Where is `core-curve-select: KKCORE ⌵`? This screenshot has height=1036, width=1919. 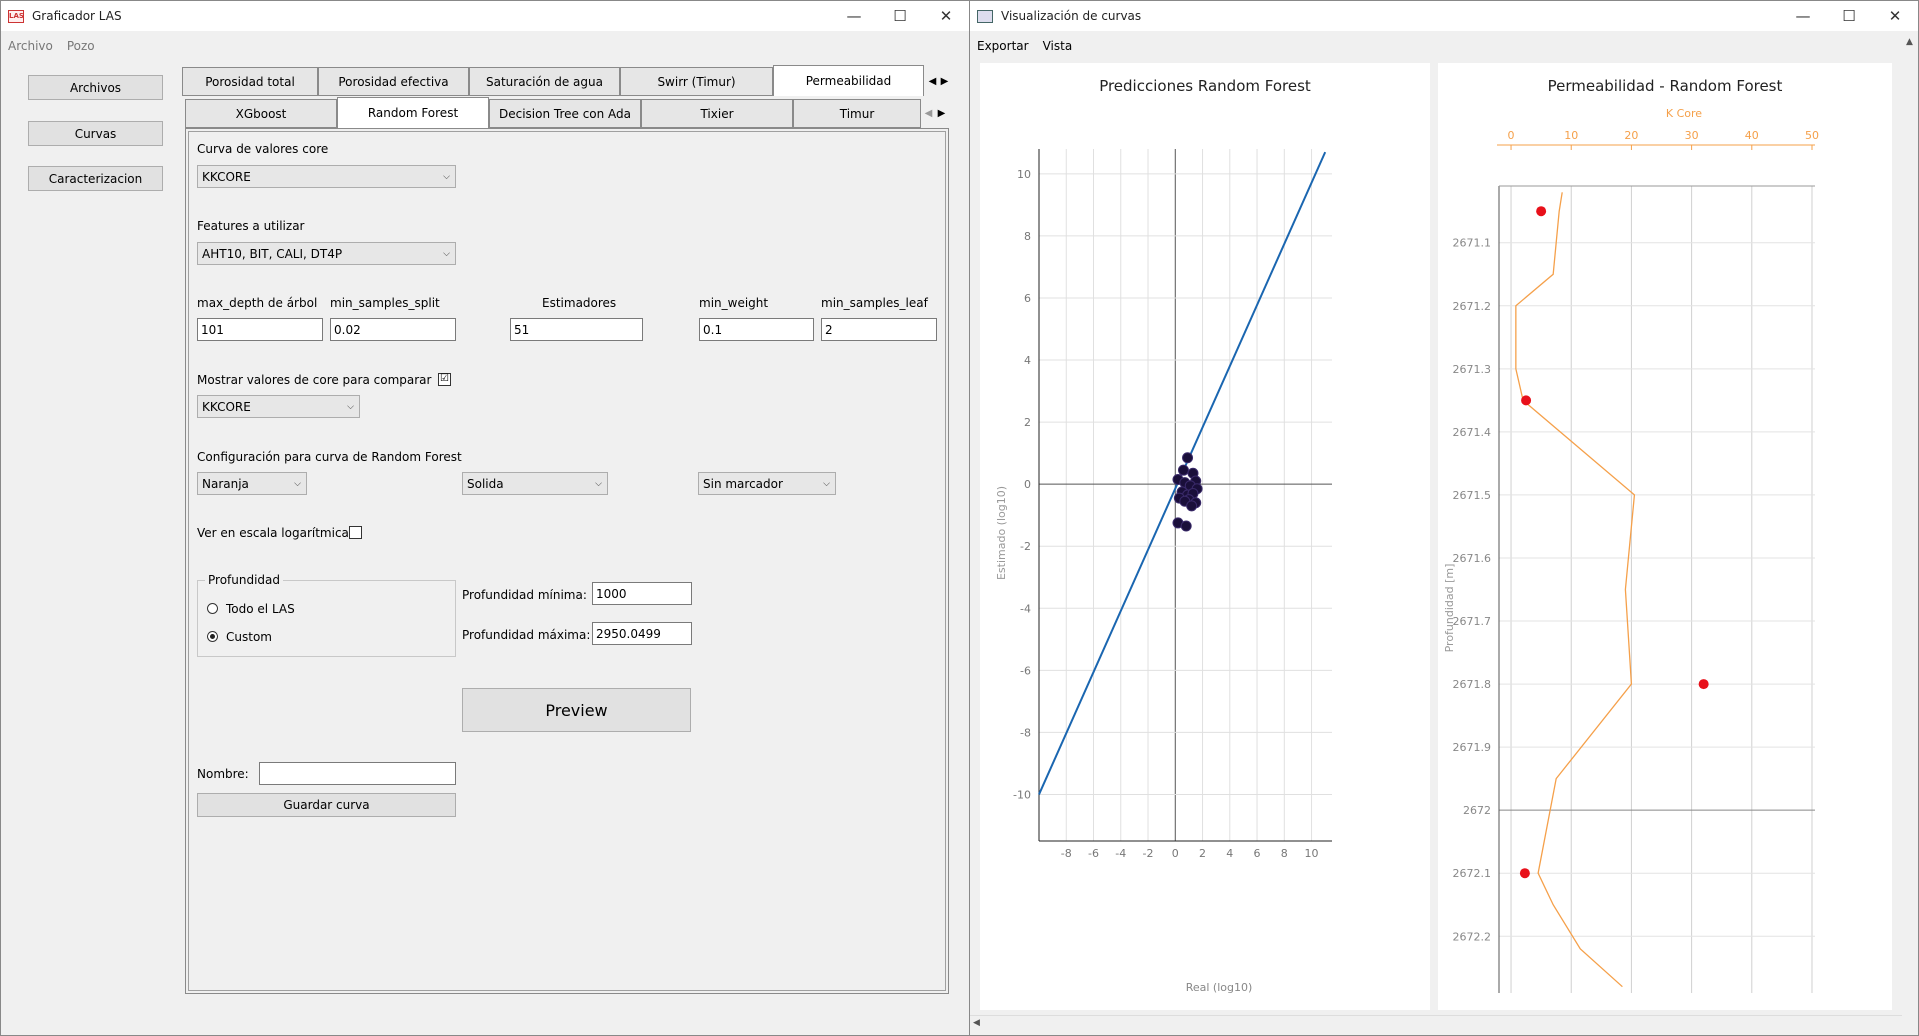
core-curve-select: KKCORE ⌵ is located at coordinates (326, 176).